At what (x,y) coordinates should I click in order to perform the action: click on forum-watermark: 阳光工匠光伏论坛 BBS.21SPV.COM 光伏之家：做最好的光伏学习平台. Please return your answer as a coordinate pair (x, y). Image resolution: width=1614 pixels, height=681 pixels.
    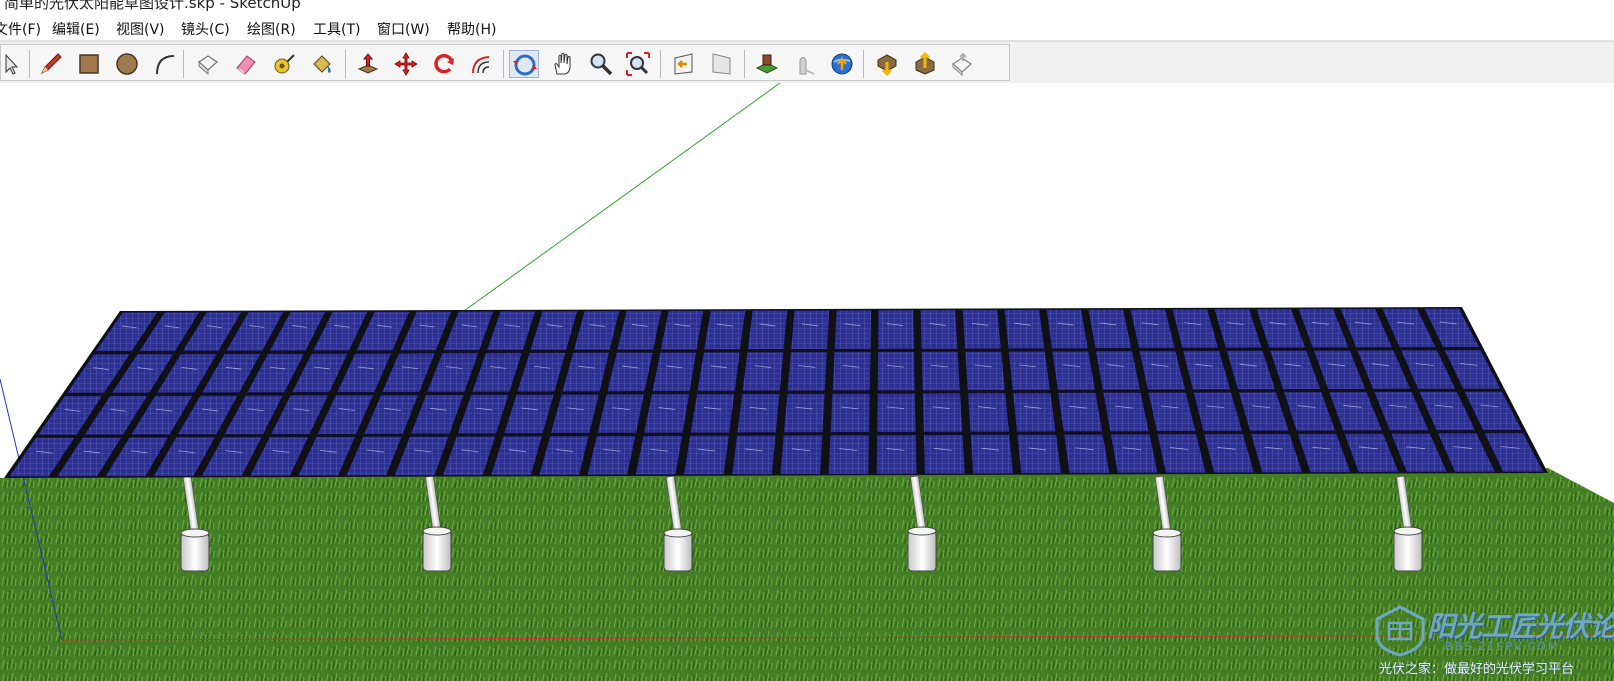
    Looking at the image, I should click on (1494, 642).